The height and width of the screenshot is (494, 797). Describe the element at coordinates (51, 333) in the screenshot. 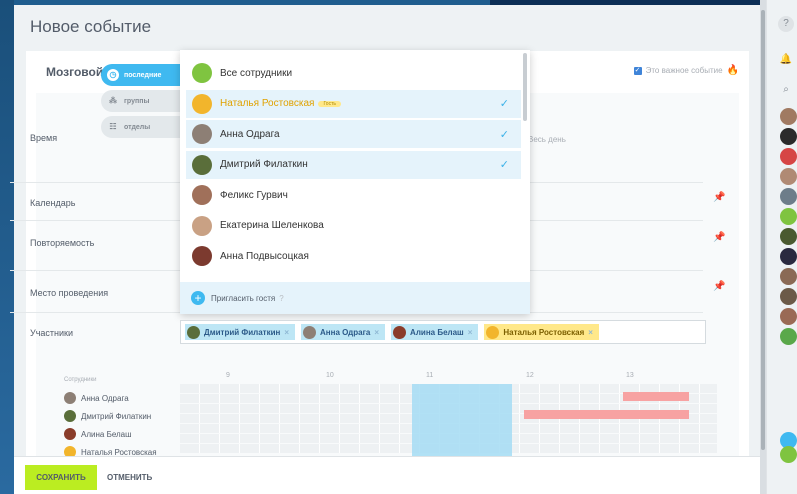

I see `row-label-participants: Участники` at that location.